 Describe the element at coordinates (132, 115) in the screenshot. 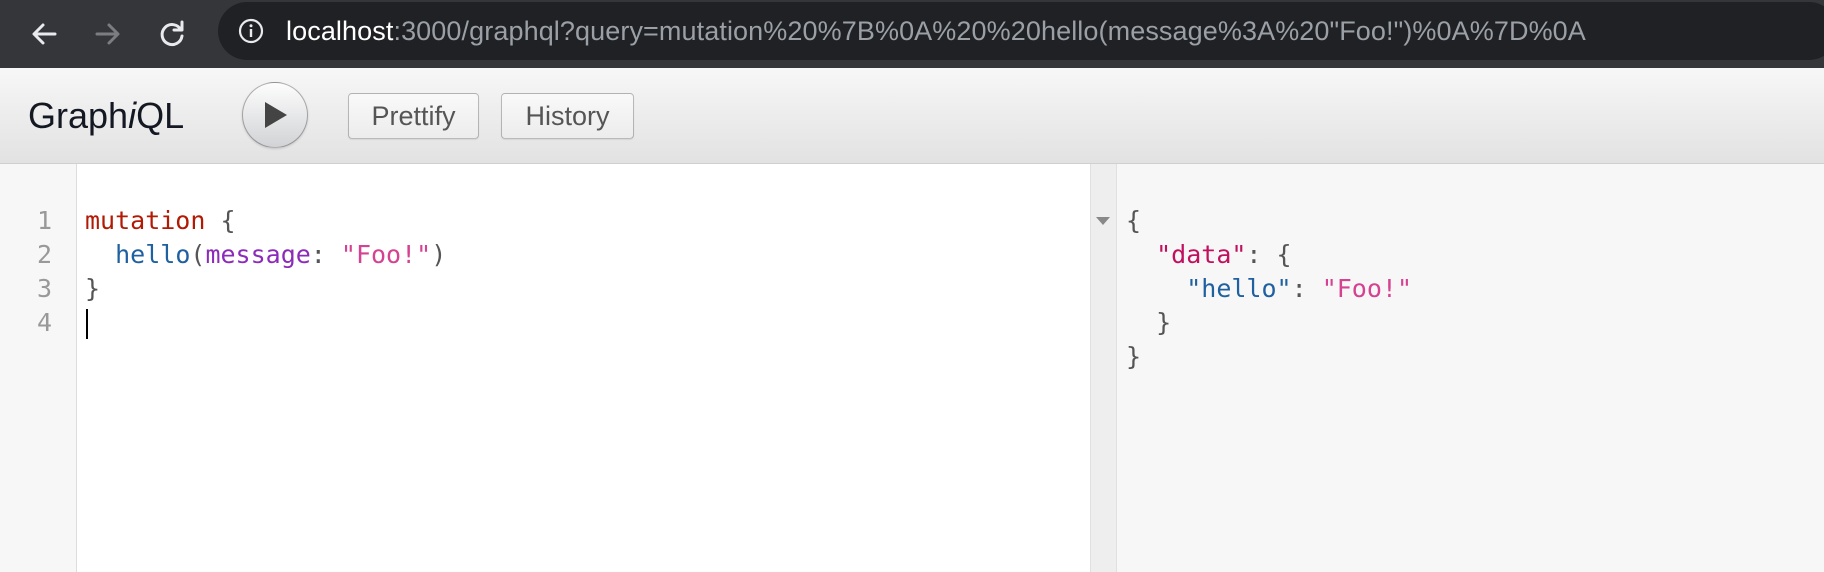

I see `title-italic: i` at that location.